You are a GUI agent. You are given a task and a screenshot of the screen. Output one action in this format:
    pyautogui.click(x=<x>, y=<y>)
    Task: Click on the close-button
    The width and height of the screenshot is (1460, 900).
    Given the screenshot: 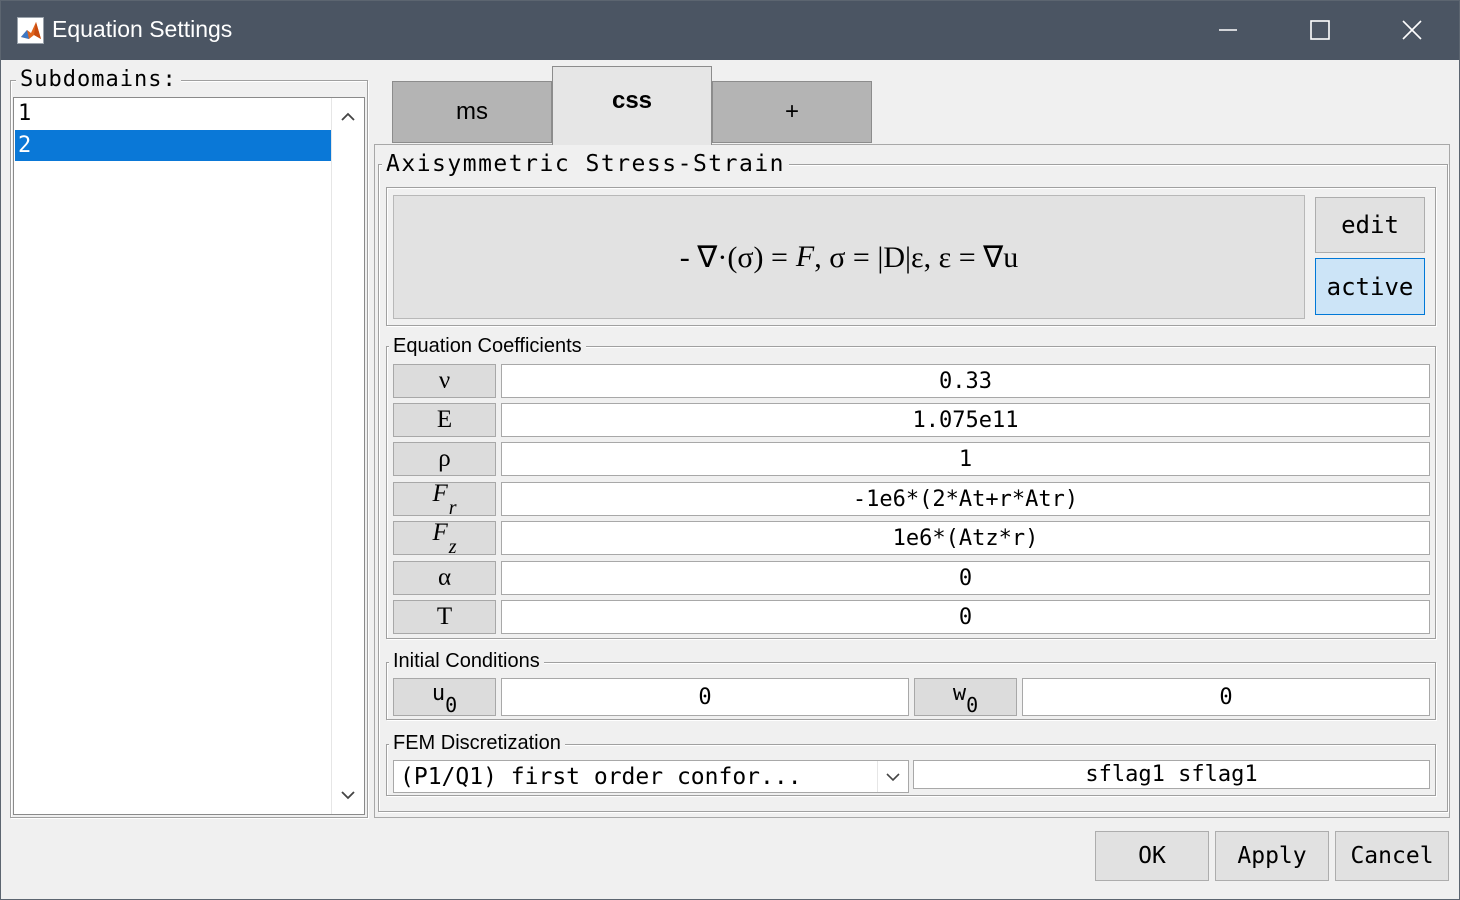 What is the action you would take?
    pyautogui.click(x=1412, y=30)
    